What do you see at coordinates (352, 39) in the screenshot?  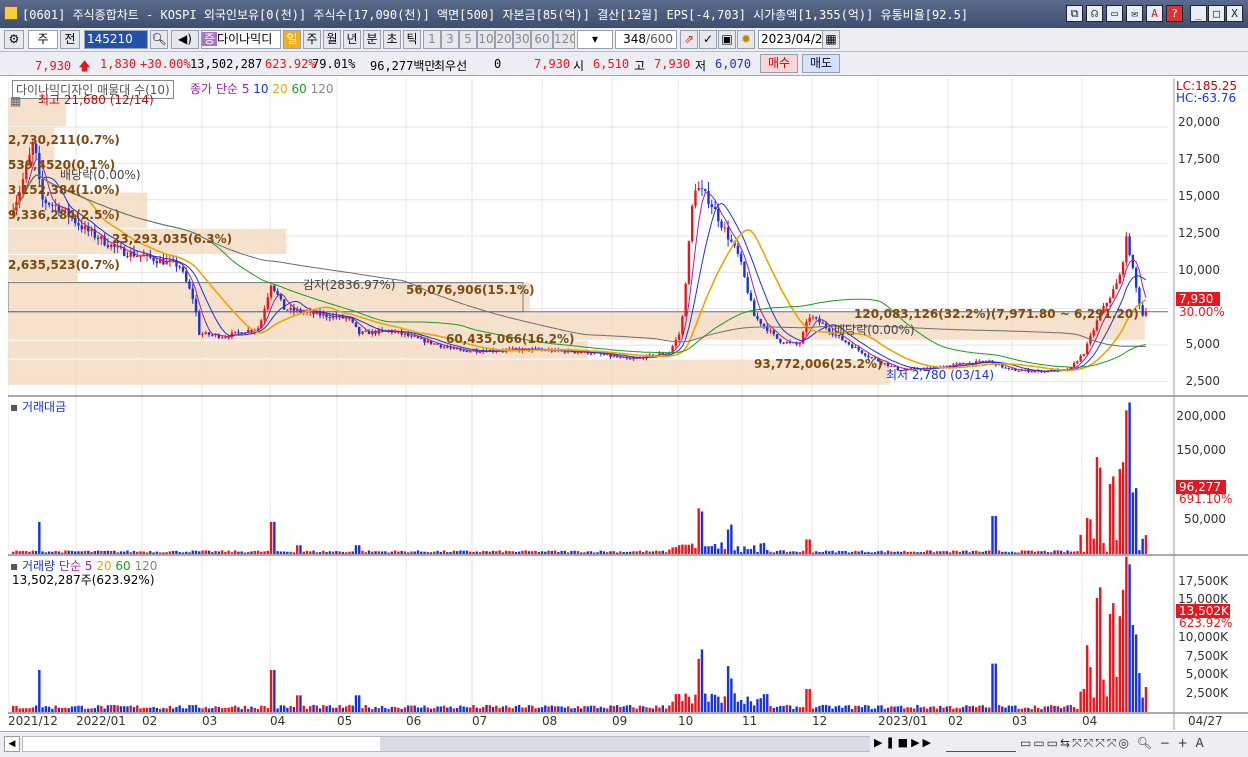 I see `period-year: 년` at bounding box center [352, 39].